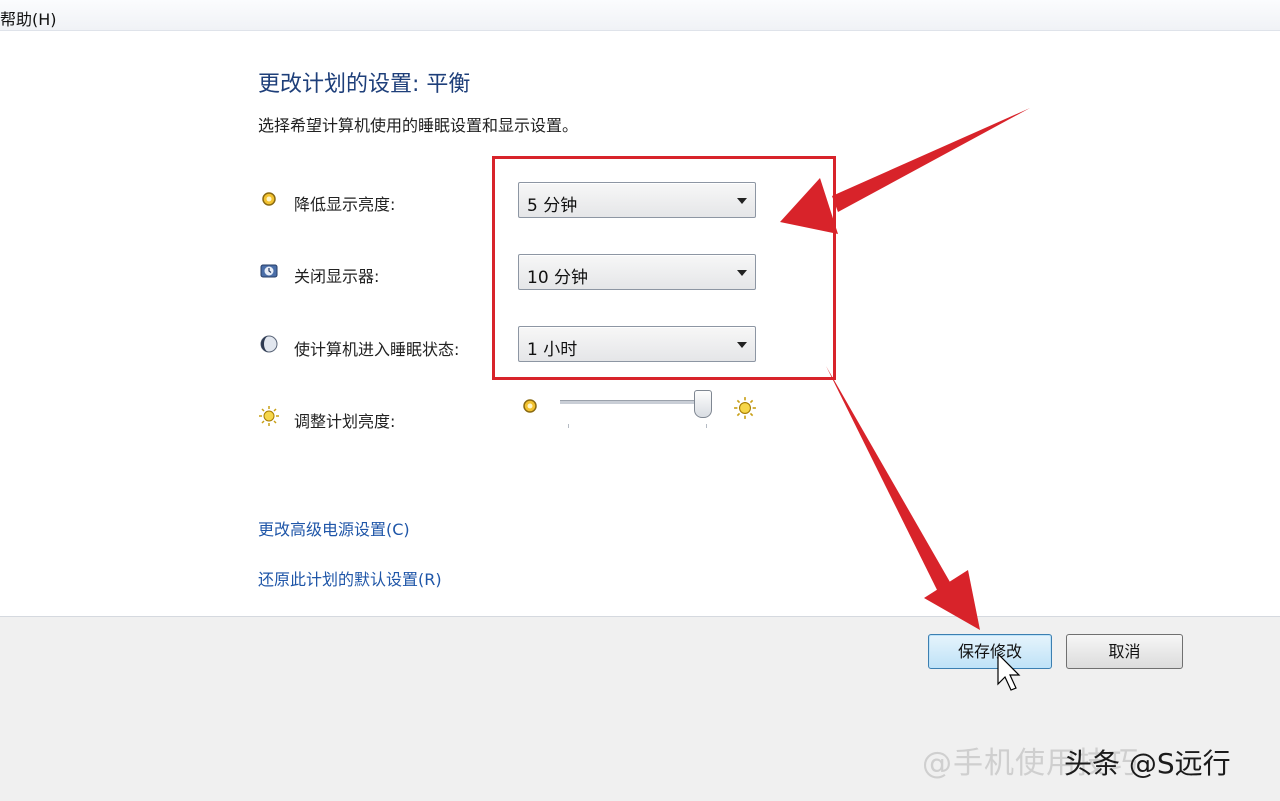 The width and height of the screenshot is (1280, 801). I want to click on annotation-overlay, so click(905, 399).